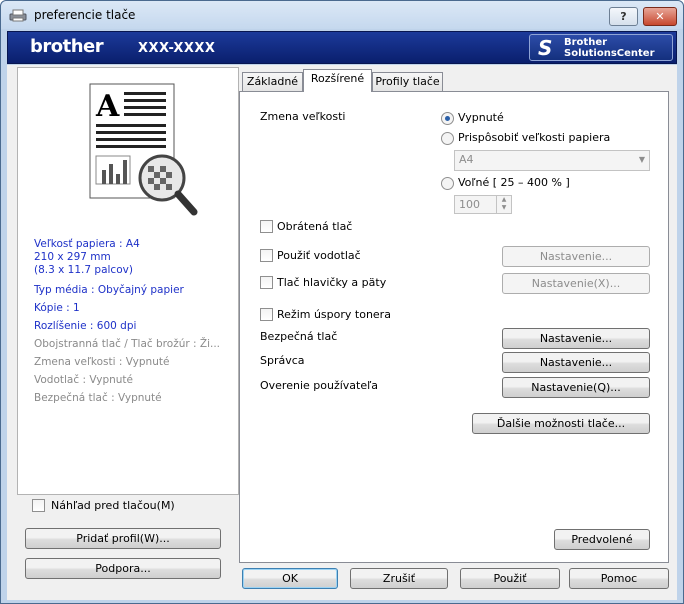 The image size is (684, 604). I want to click on media-info: Typ média : Obyčajný papier, so click(109, 290).